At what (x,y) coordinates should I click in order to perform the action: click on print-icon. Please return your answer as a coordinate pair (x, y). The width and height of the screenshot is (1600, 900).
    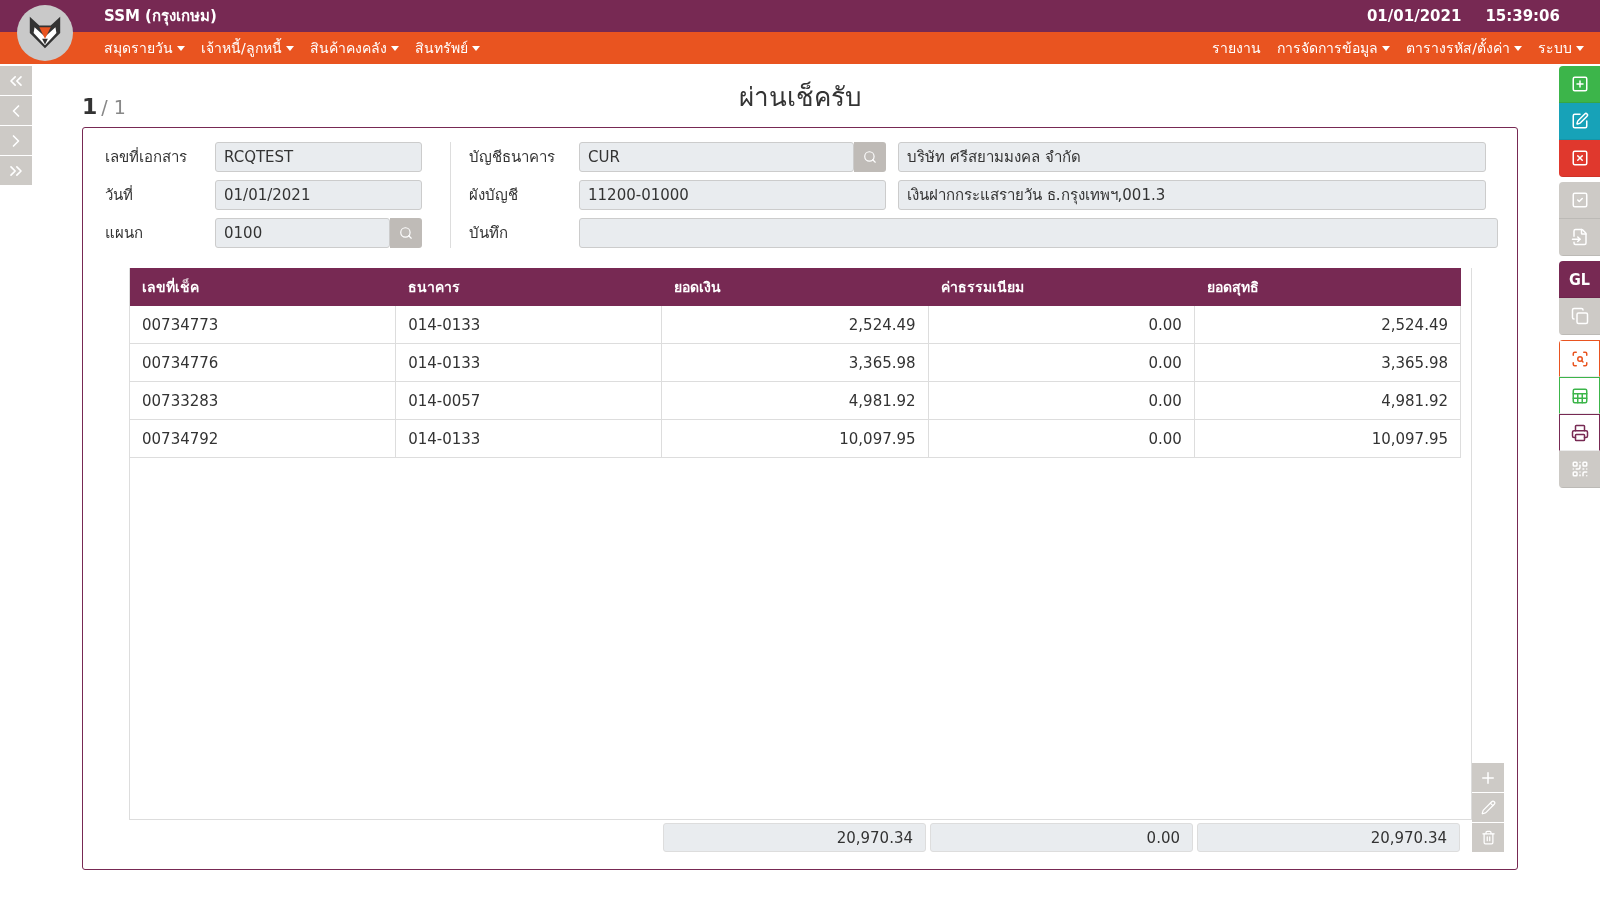
    Looking at the image, I should click on (1579, 432).